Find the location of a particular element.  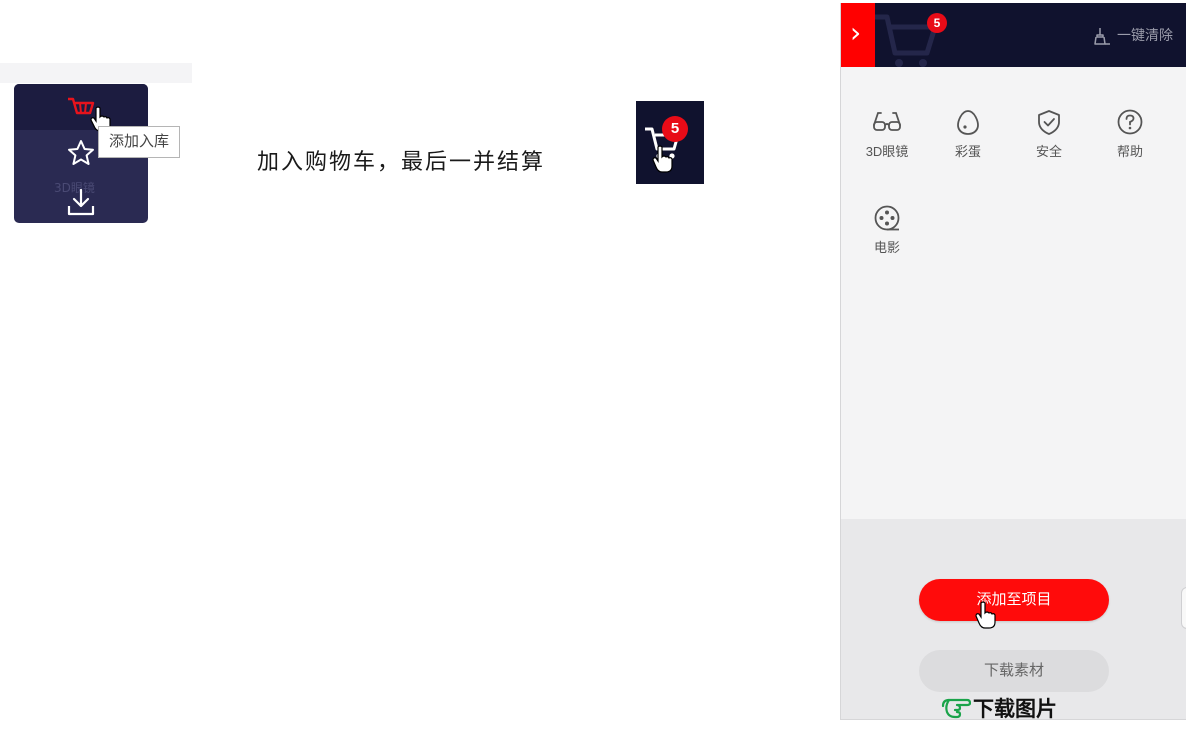

download-assets-button: 下载素材 is located at coordinates (1014, 671).